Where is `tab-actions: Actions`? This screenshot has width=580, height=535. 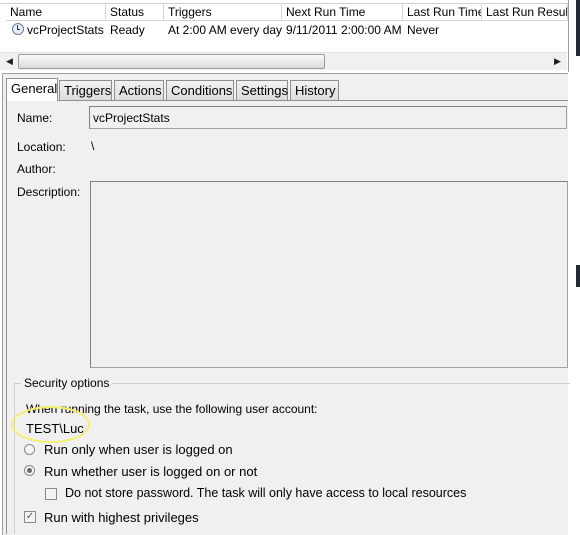
tab-actions: Actions is located at coordinates (139, 90).